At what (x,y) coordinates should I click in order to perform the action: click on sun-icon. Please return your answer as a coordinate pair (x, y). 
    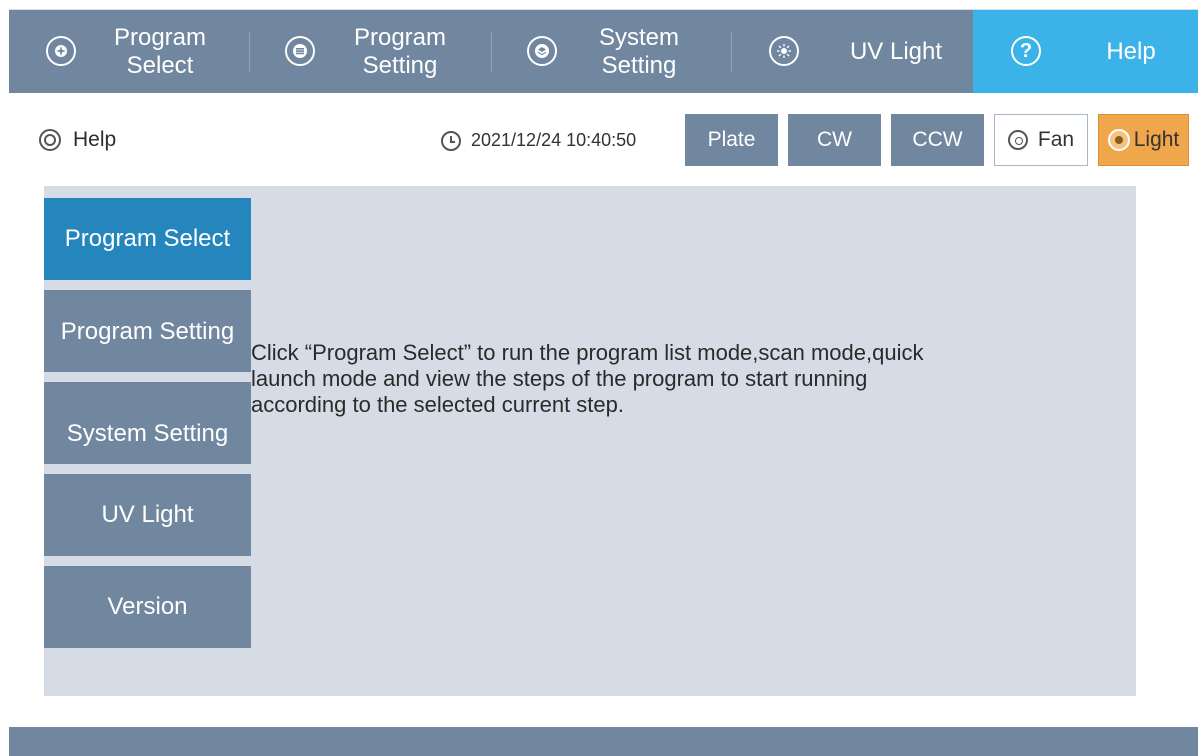
    Looking at the image, I should click on (784, 51).